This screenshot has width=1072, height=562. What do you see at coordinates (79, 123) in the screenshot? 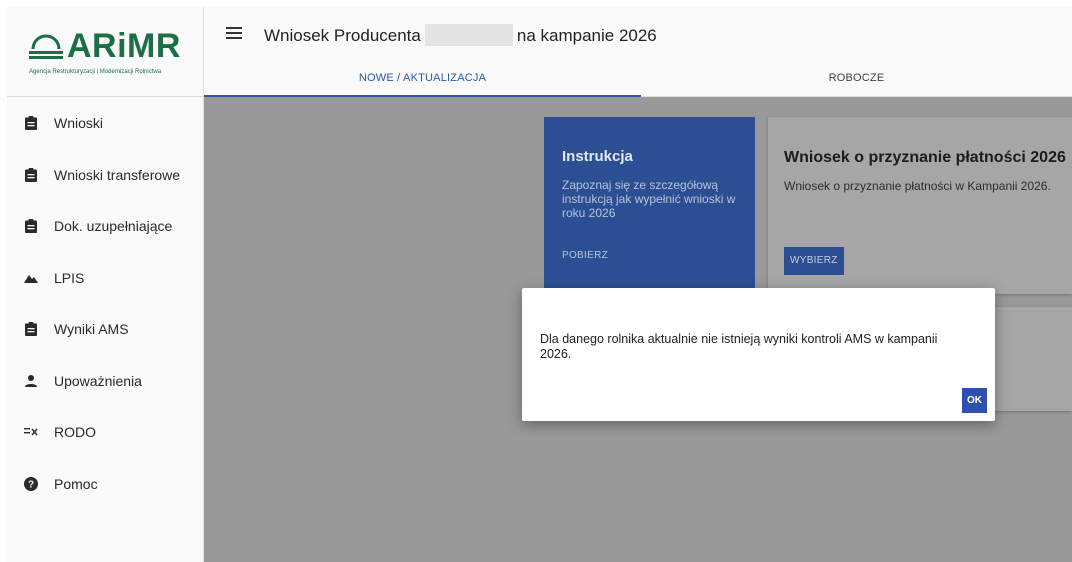
I see `sidebar-item-label: Wnioski` at bounding box center [79, 123].